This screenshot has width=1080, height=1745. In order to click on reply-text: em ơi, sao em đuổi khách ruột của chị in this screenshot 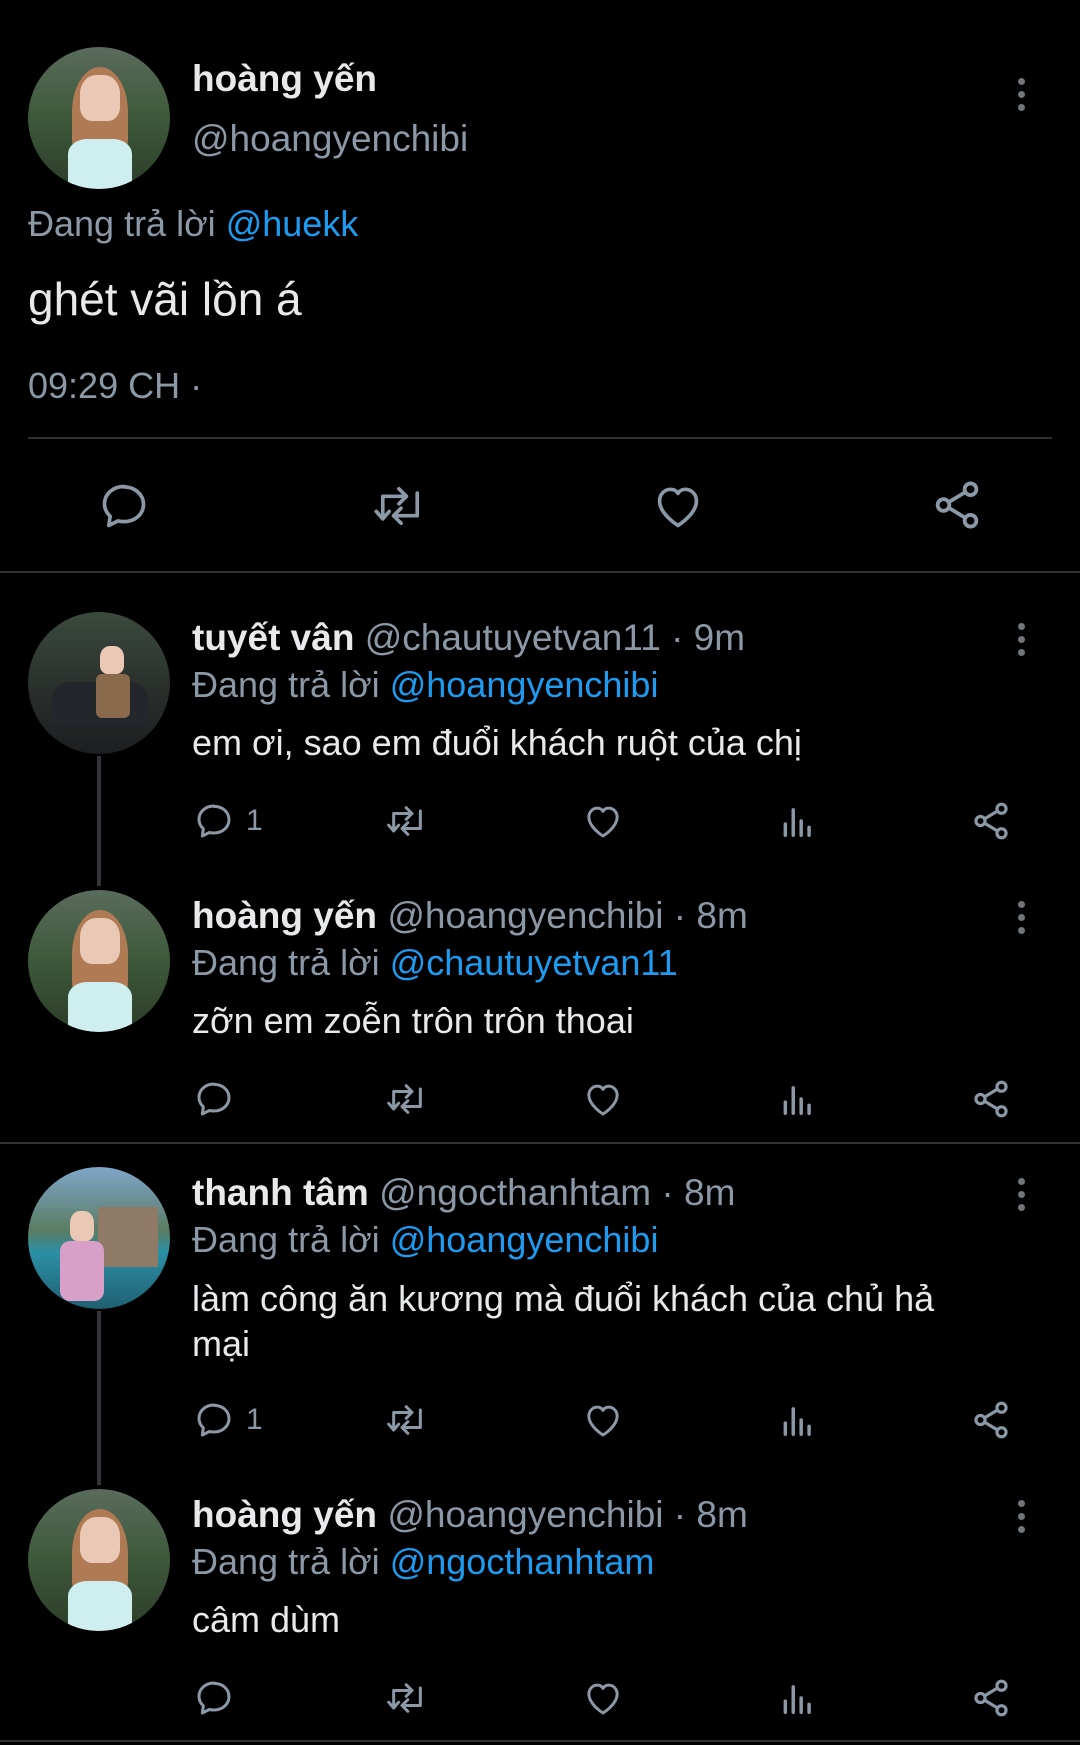, I will do `click(497, 742)`.